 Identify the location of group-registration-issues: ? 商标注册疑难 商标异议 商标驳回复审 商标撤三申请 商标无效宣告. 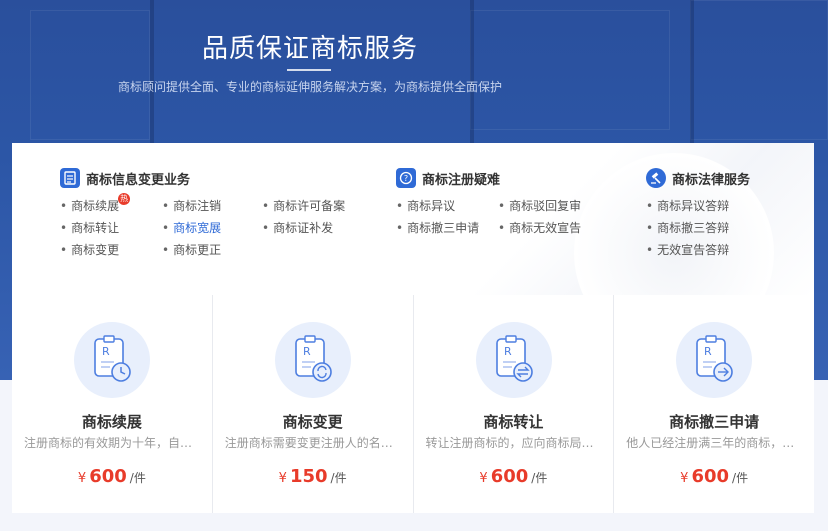
(511, 207).